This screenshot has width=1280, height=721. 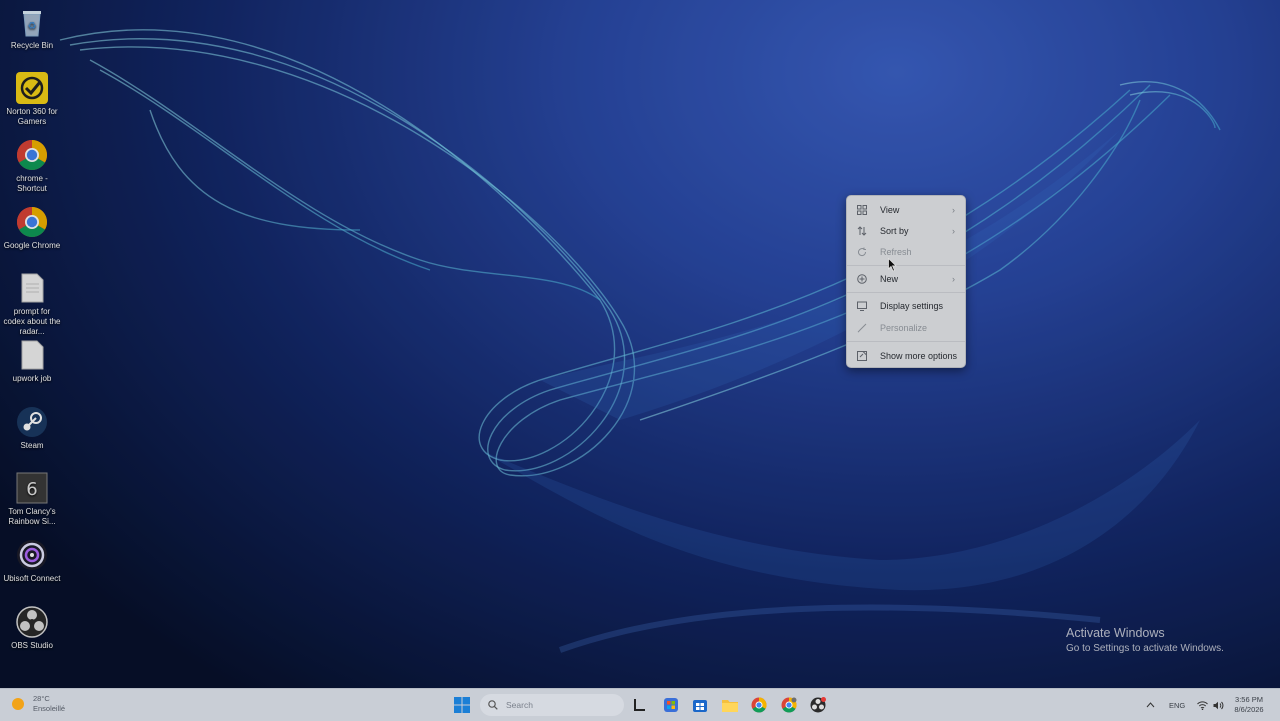 What do you see at coordinates (49, 708) in the screenshot?
I see `weather-condition: Ensoleillé` at bounding box center [49, 708].